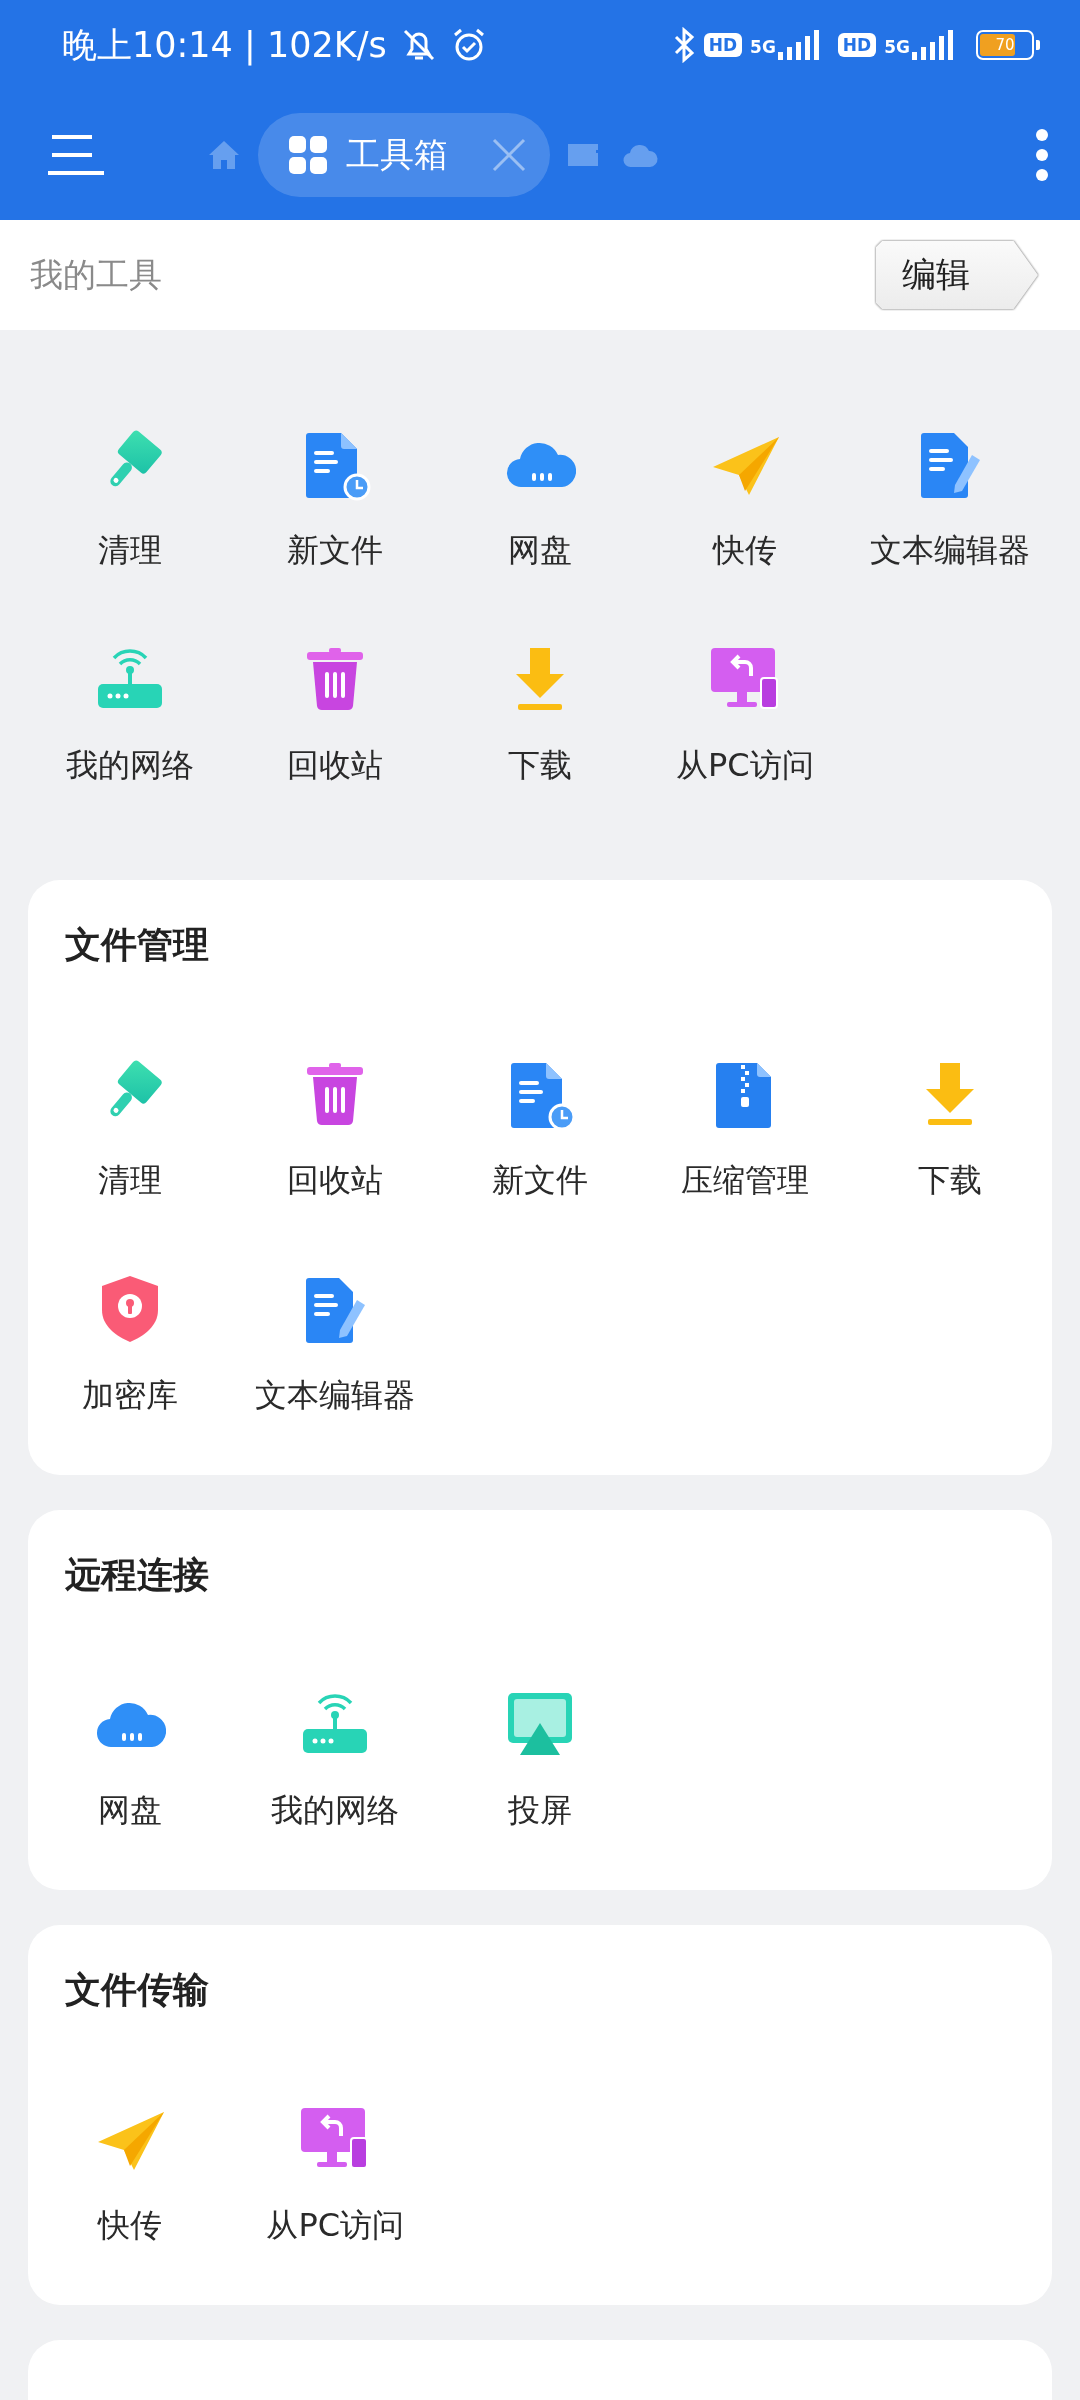 The width and height of the screenshot is (1080, 2400). I want to click on close-icon, so click(509, 155).